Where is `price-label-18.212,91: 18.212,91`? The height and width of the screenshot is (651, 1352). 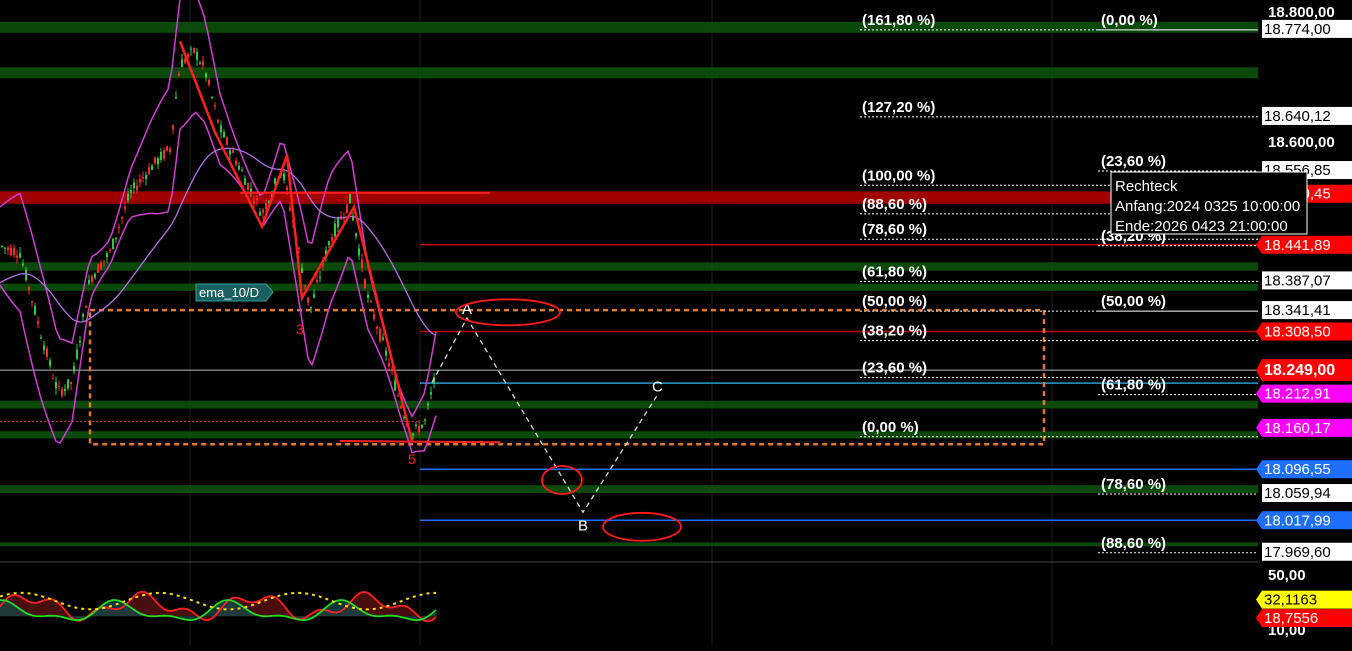 price-label-18.212,91: 18.212,91 is located at coordinates (1304, 393).